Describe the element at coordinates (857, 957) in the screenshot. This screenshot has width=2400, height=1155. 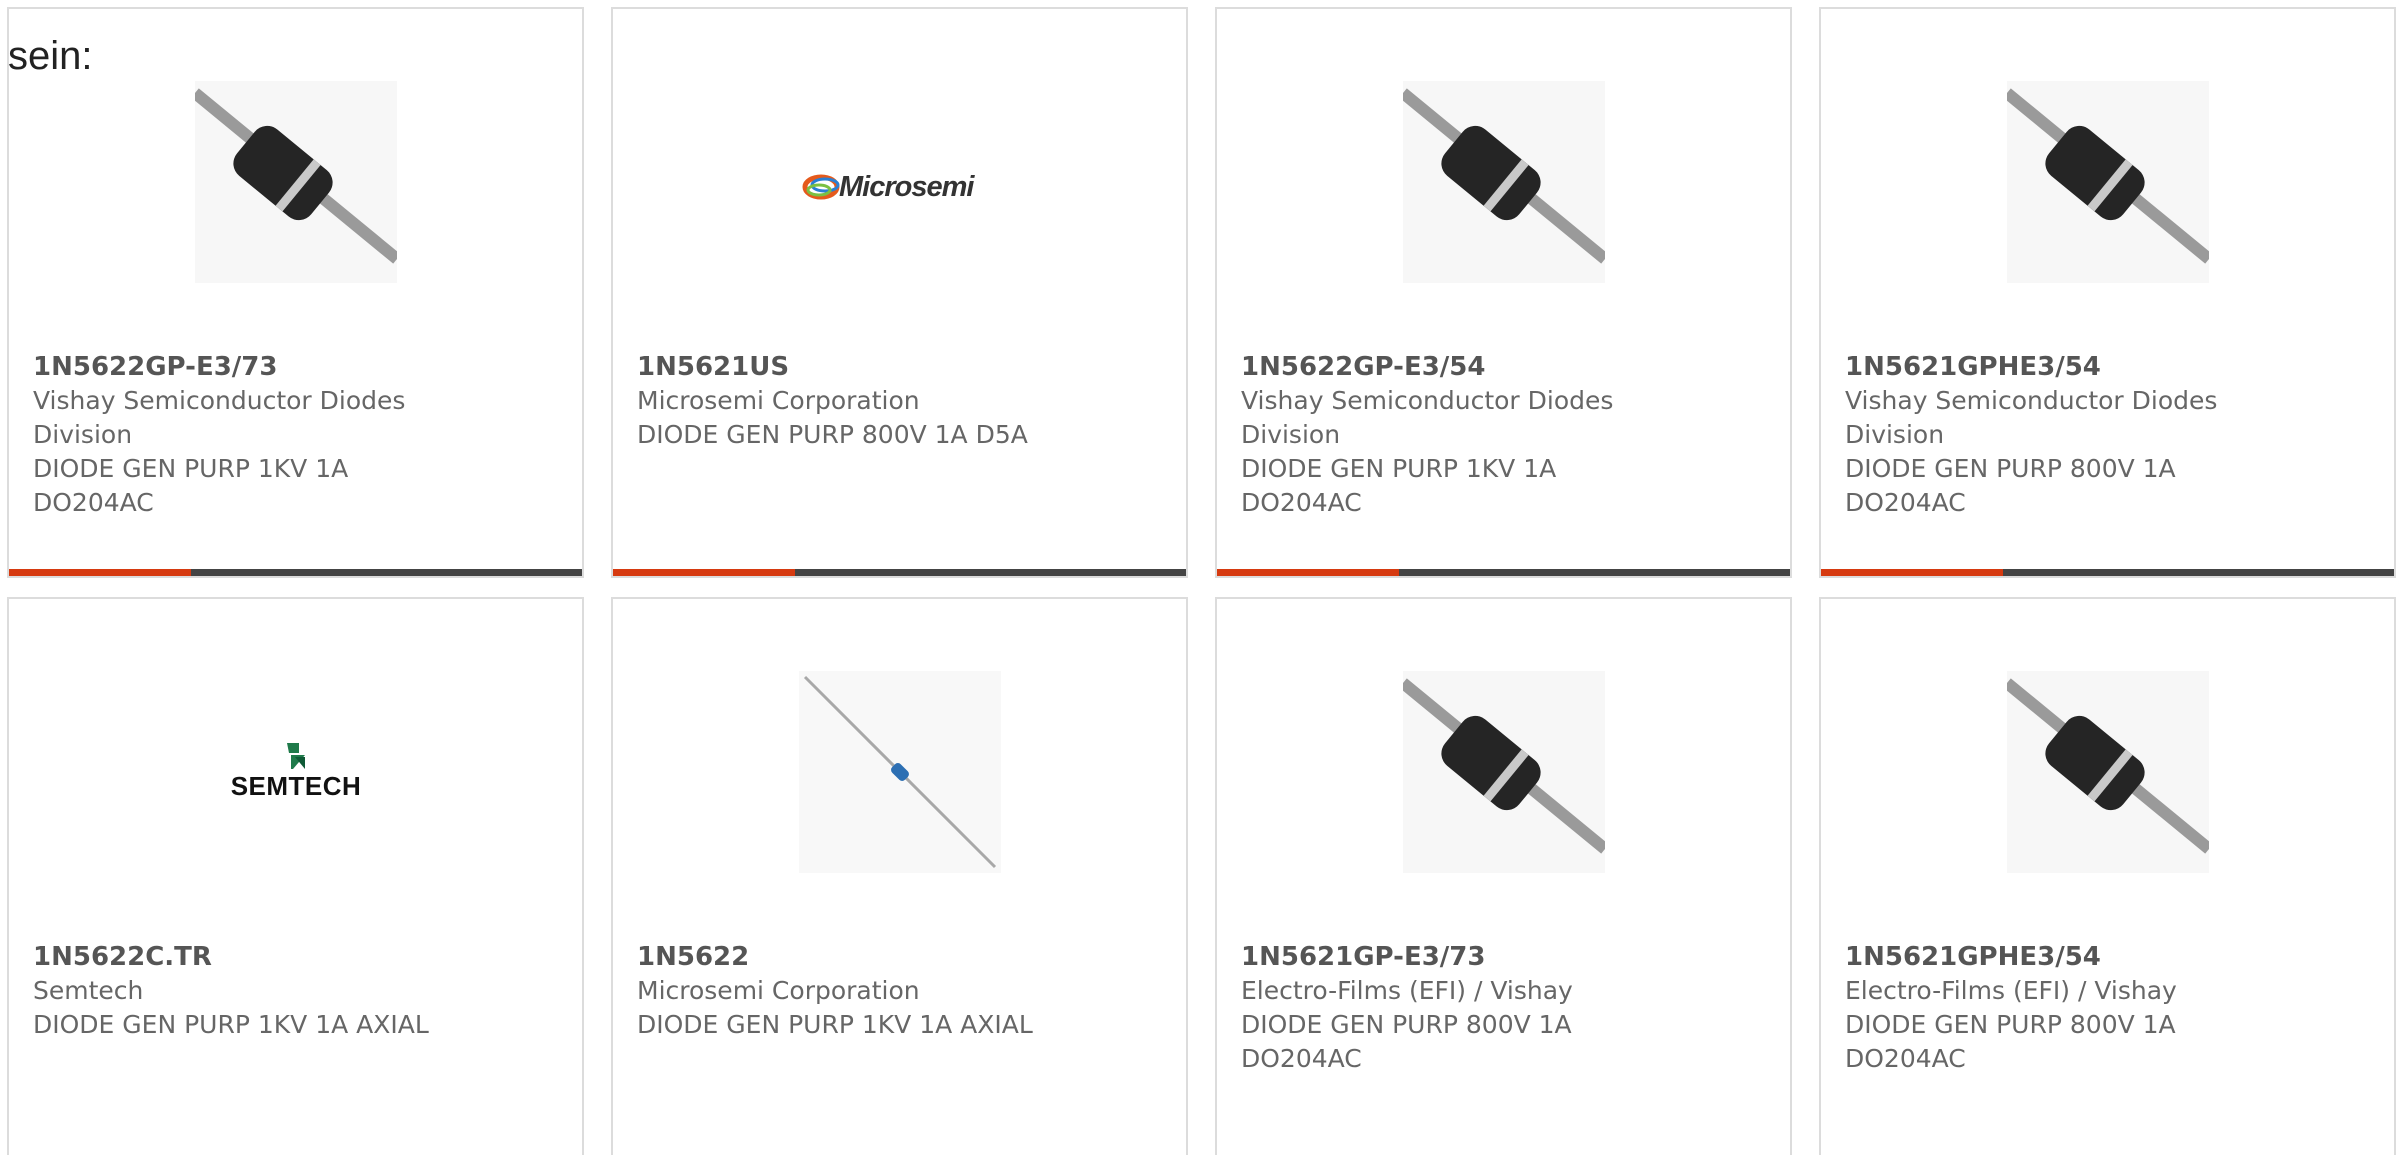
I see `part-number: 1N5622` at that location.